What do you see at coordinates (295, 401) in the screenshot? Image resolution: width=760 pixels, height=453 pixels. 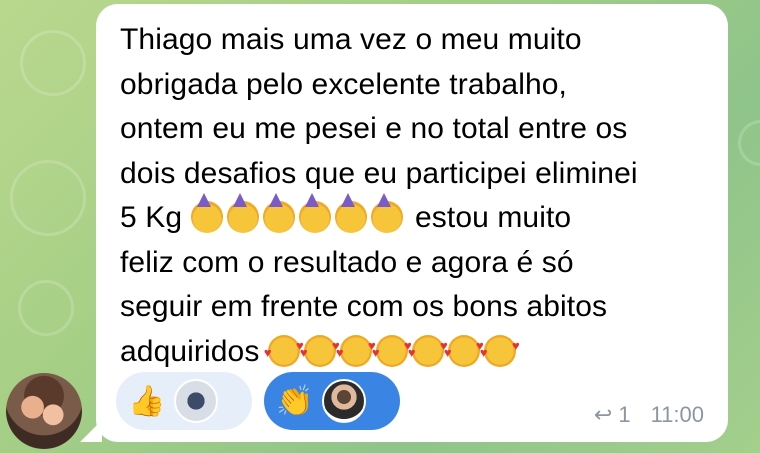 I see `clapping-hands-icon: 👏` at bounding box center [295, 401].